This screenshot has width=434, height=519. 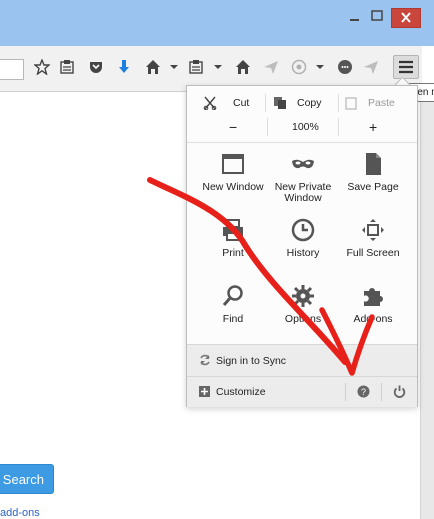 I want to click on item-label: New Private Window, so click(x=303, y=192).